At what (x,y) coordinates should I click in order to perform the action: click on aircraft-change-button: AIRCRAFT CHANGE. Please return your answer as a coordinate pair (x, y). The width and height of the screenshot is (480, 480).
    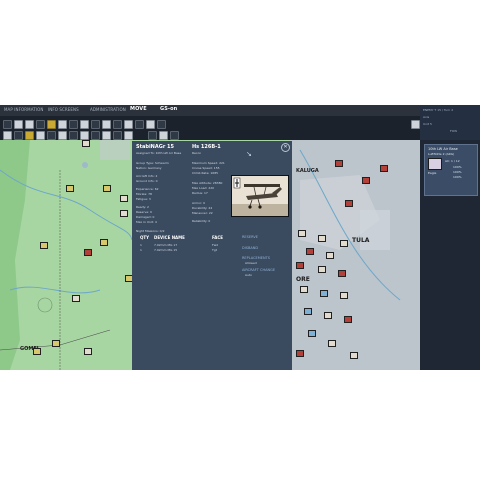
    Looking at the image, I should click on (258, 270).